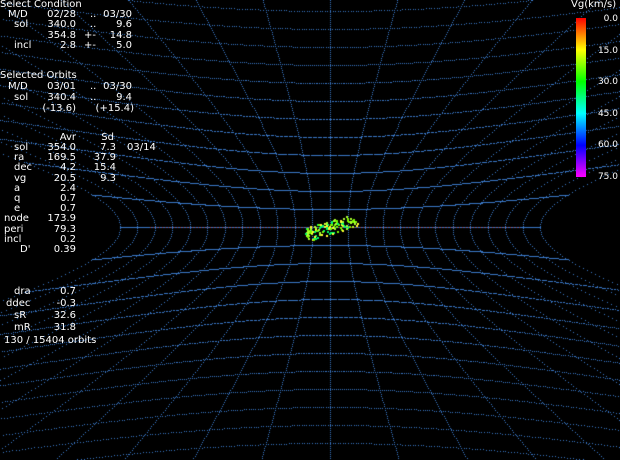 The image size is (620, 460). What do you see at coordinates (64, 327) in the screenshot?
I see `stats2-row-avr: 31.8` at bounding box center [64, 327].